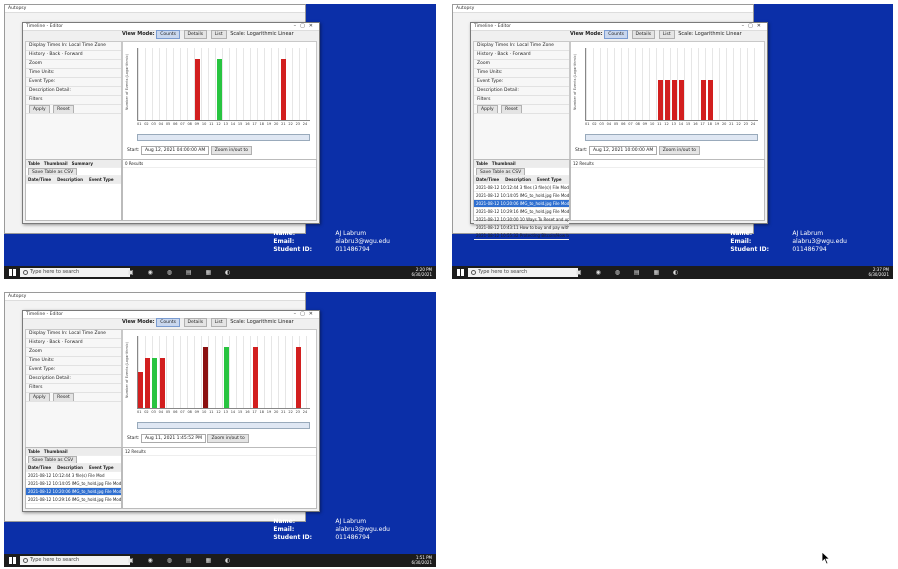 The height and width of the screenshot is (569, 898). I want to click on result-tab: Summary, so click(82, 163).